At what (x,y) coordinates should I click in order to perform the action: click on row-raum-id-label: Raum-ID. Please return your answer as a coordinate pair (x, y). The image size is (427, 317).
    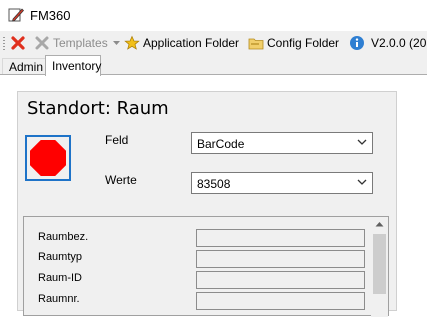
    Looking at the image, I should click on (60, 278).